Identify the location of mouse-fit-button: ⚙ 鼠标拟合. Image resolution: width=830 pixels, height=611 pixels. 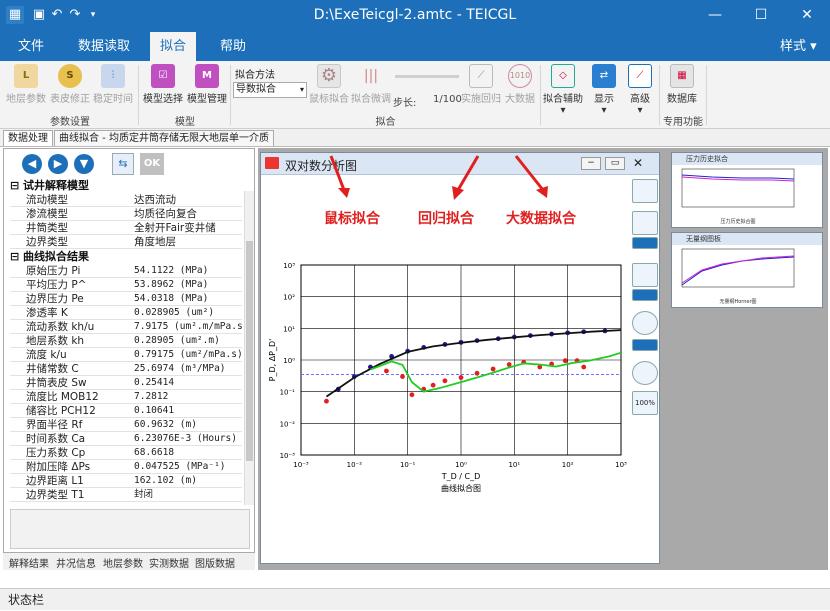
(329, 84).